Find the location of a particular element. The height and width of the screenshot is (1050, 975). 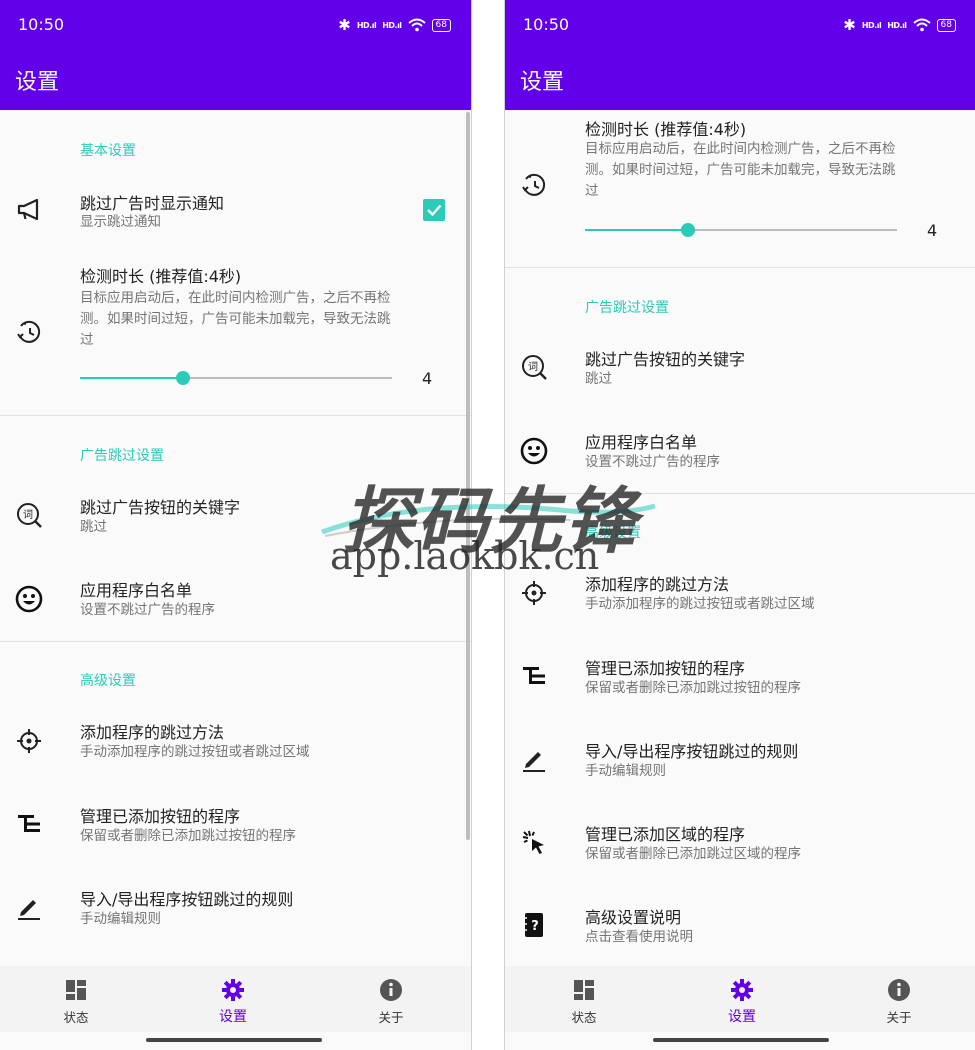

pref-summary: 点击查看使用说明 is located at coordinates (639, 937).